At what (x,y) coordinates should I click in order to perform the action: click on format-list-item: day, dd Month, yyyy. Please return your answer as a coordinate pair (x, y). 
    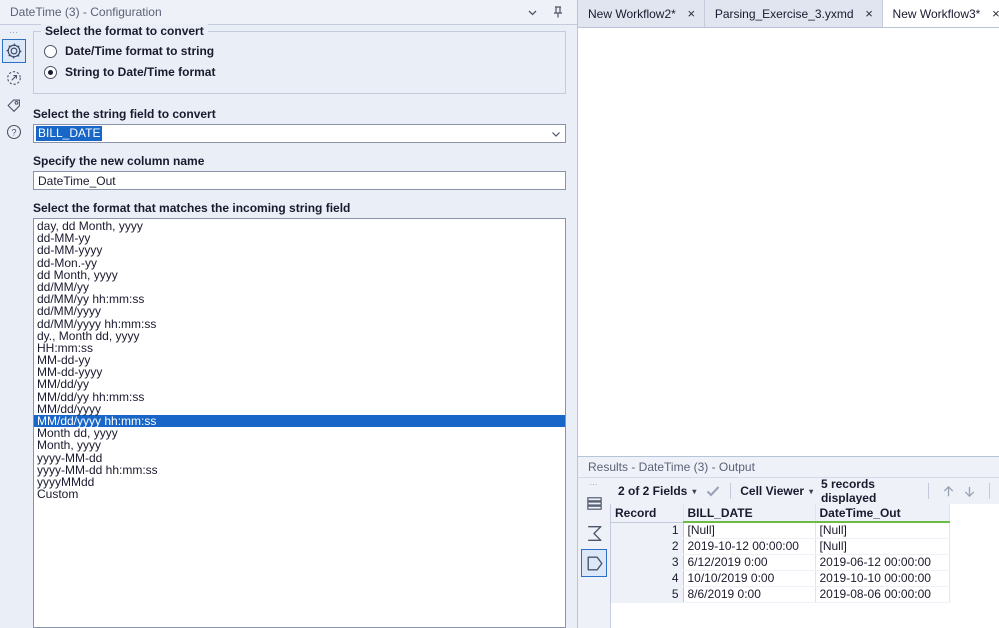
    Looking at the image, I should click on (299, 226).